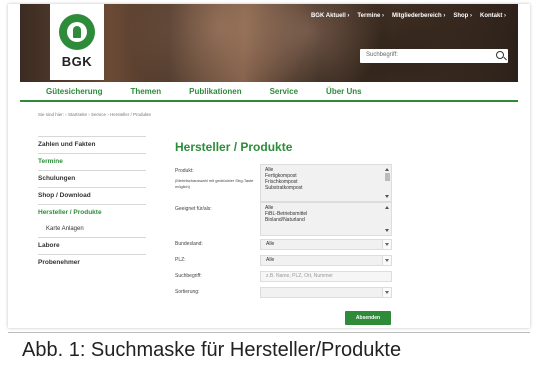  What do you see at coordinates (92, 178) in the screenshot?
I see `sidebar-item-schulungen: Schulungen` at bounding box center [92, 178].